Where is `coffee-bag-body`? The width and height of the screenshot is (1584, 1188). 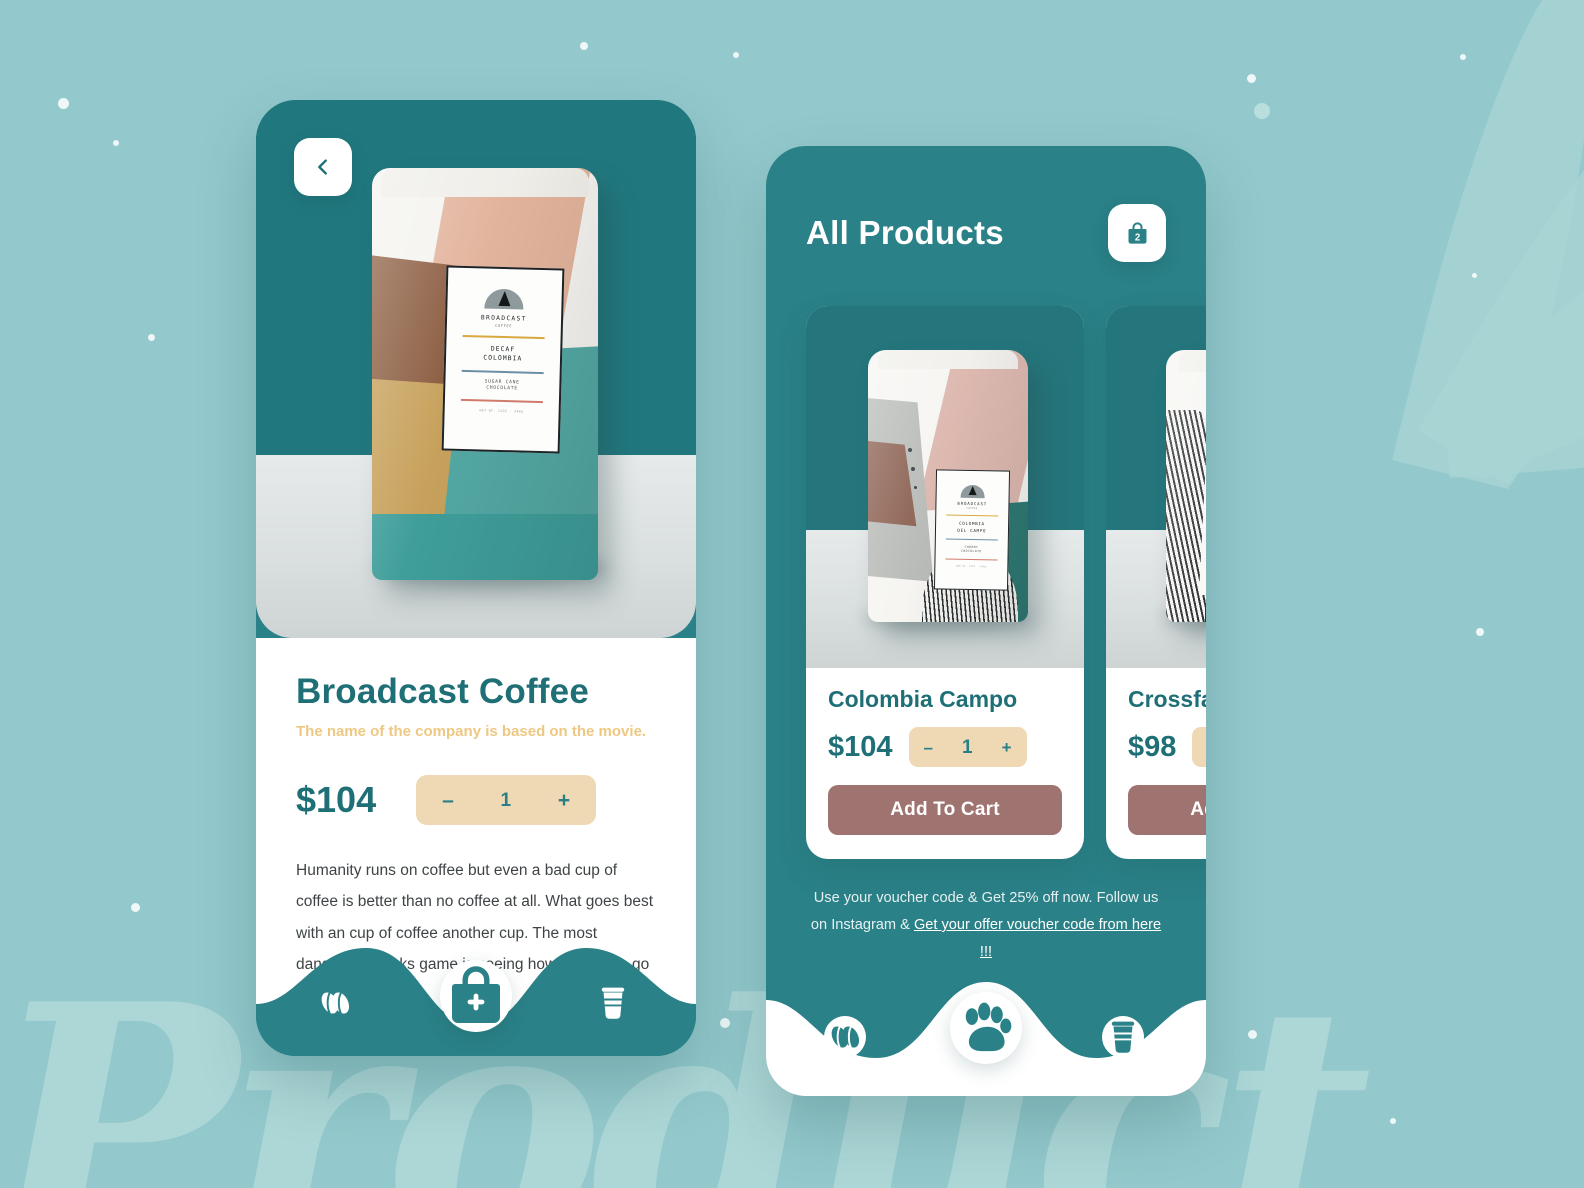
coffee-bag-body is located at coordinates (1186, 486).